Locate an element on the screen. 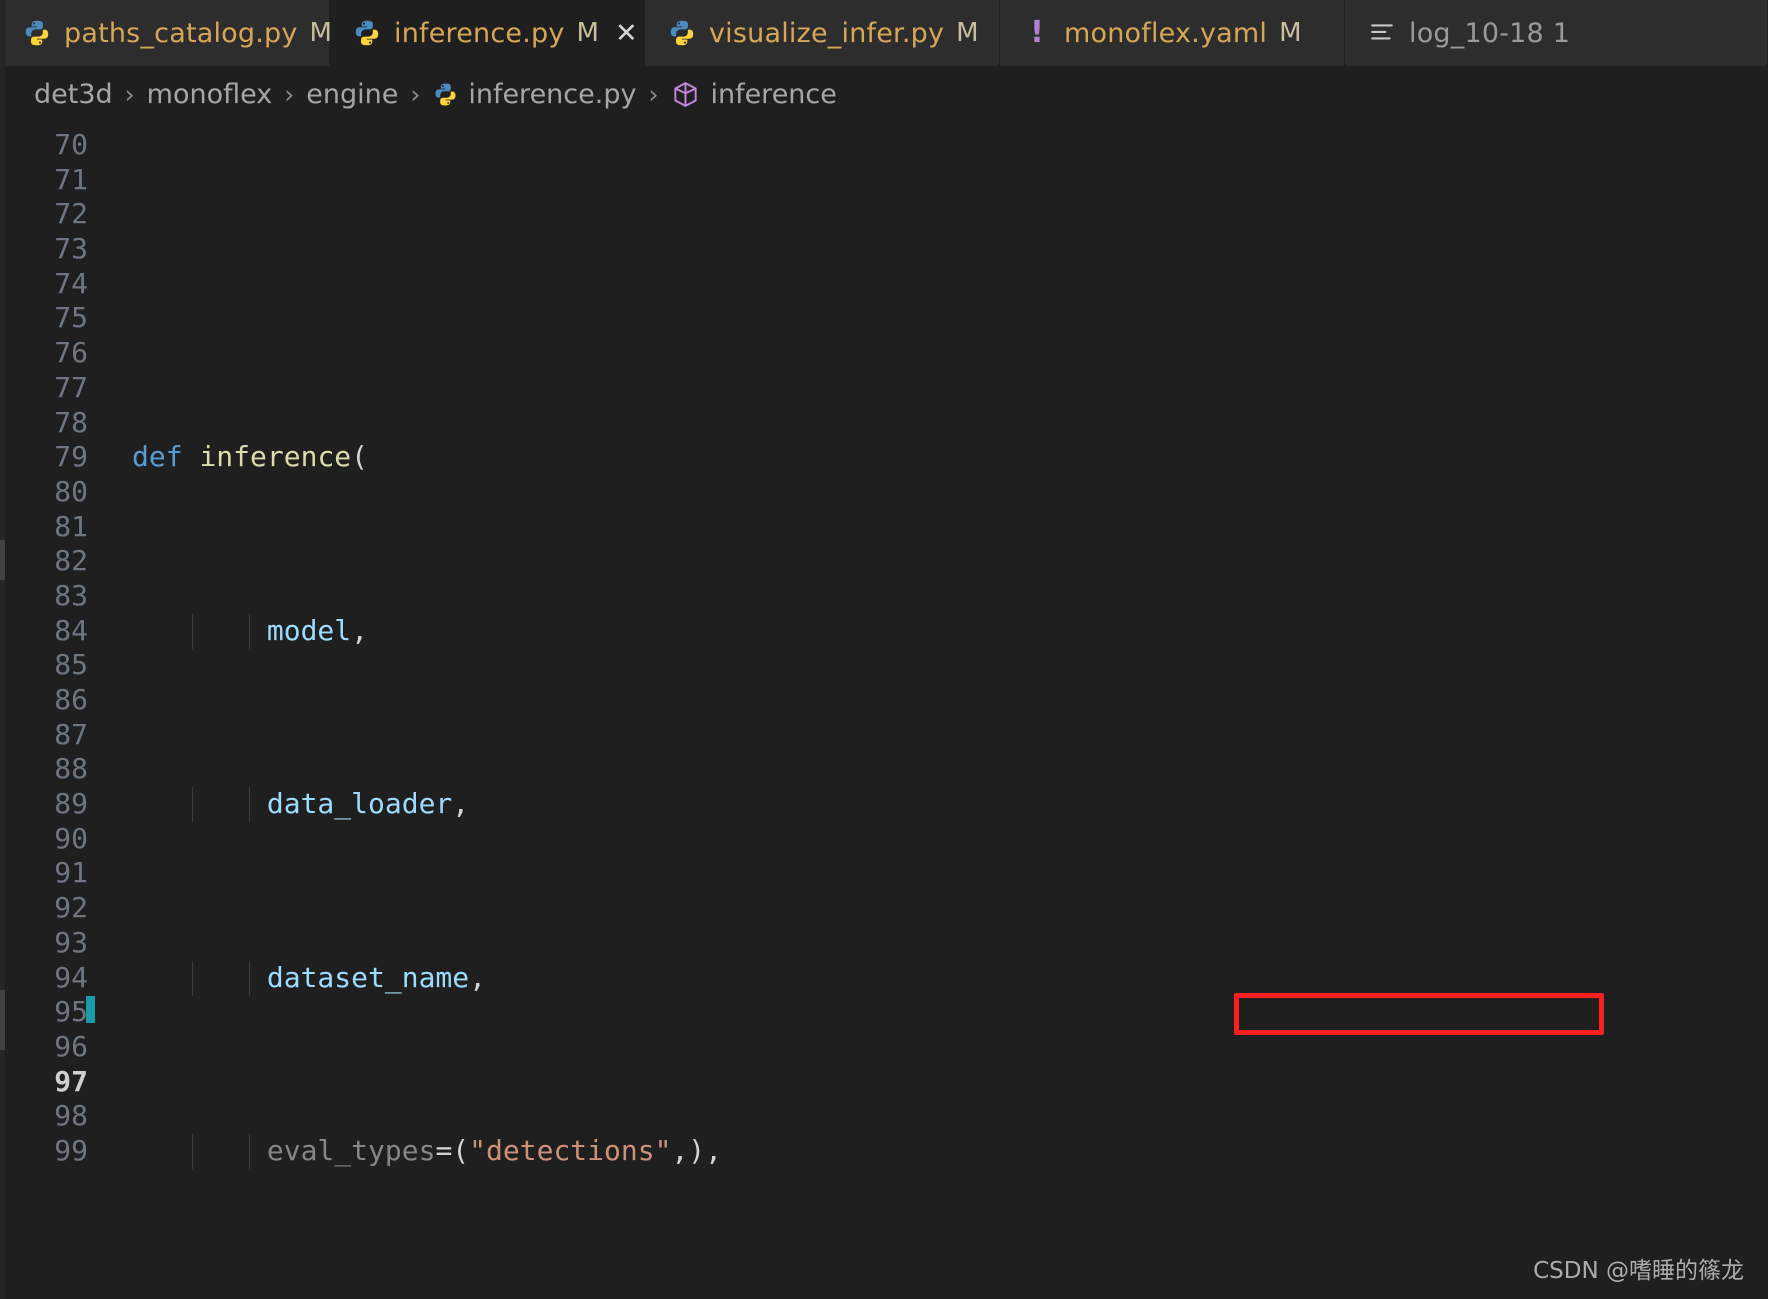  line-number: 88 is located at coordinates (71, 769).